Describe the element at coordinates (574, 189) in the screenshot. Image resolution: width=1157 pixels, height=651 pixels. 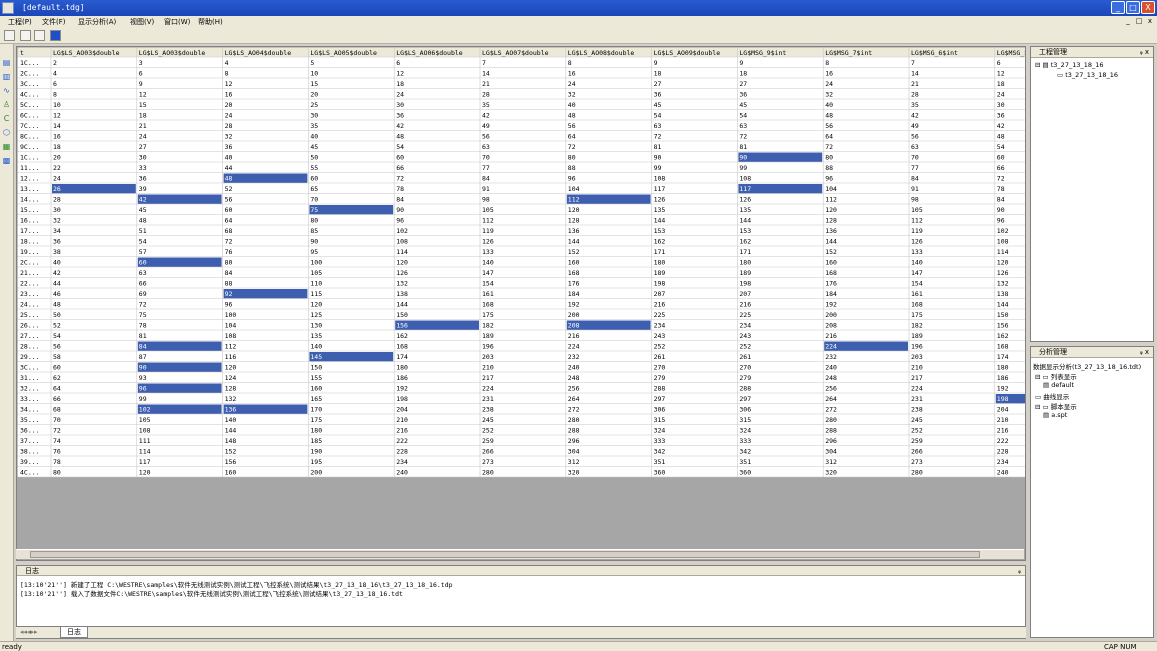
I see `grid-cell-value: 104` at that location.